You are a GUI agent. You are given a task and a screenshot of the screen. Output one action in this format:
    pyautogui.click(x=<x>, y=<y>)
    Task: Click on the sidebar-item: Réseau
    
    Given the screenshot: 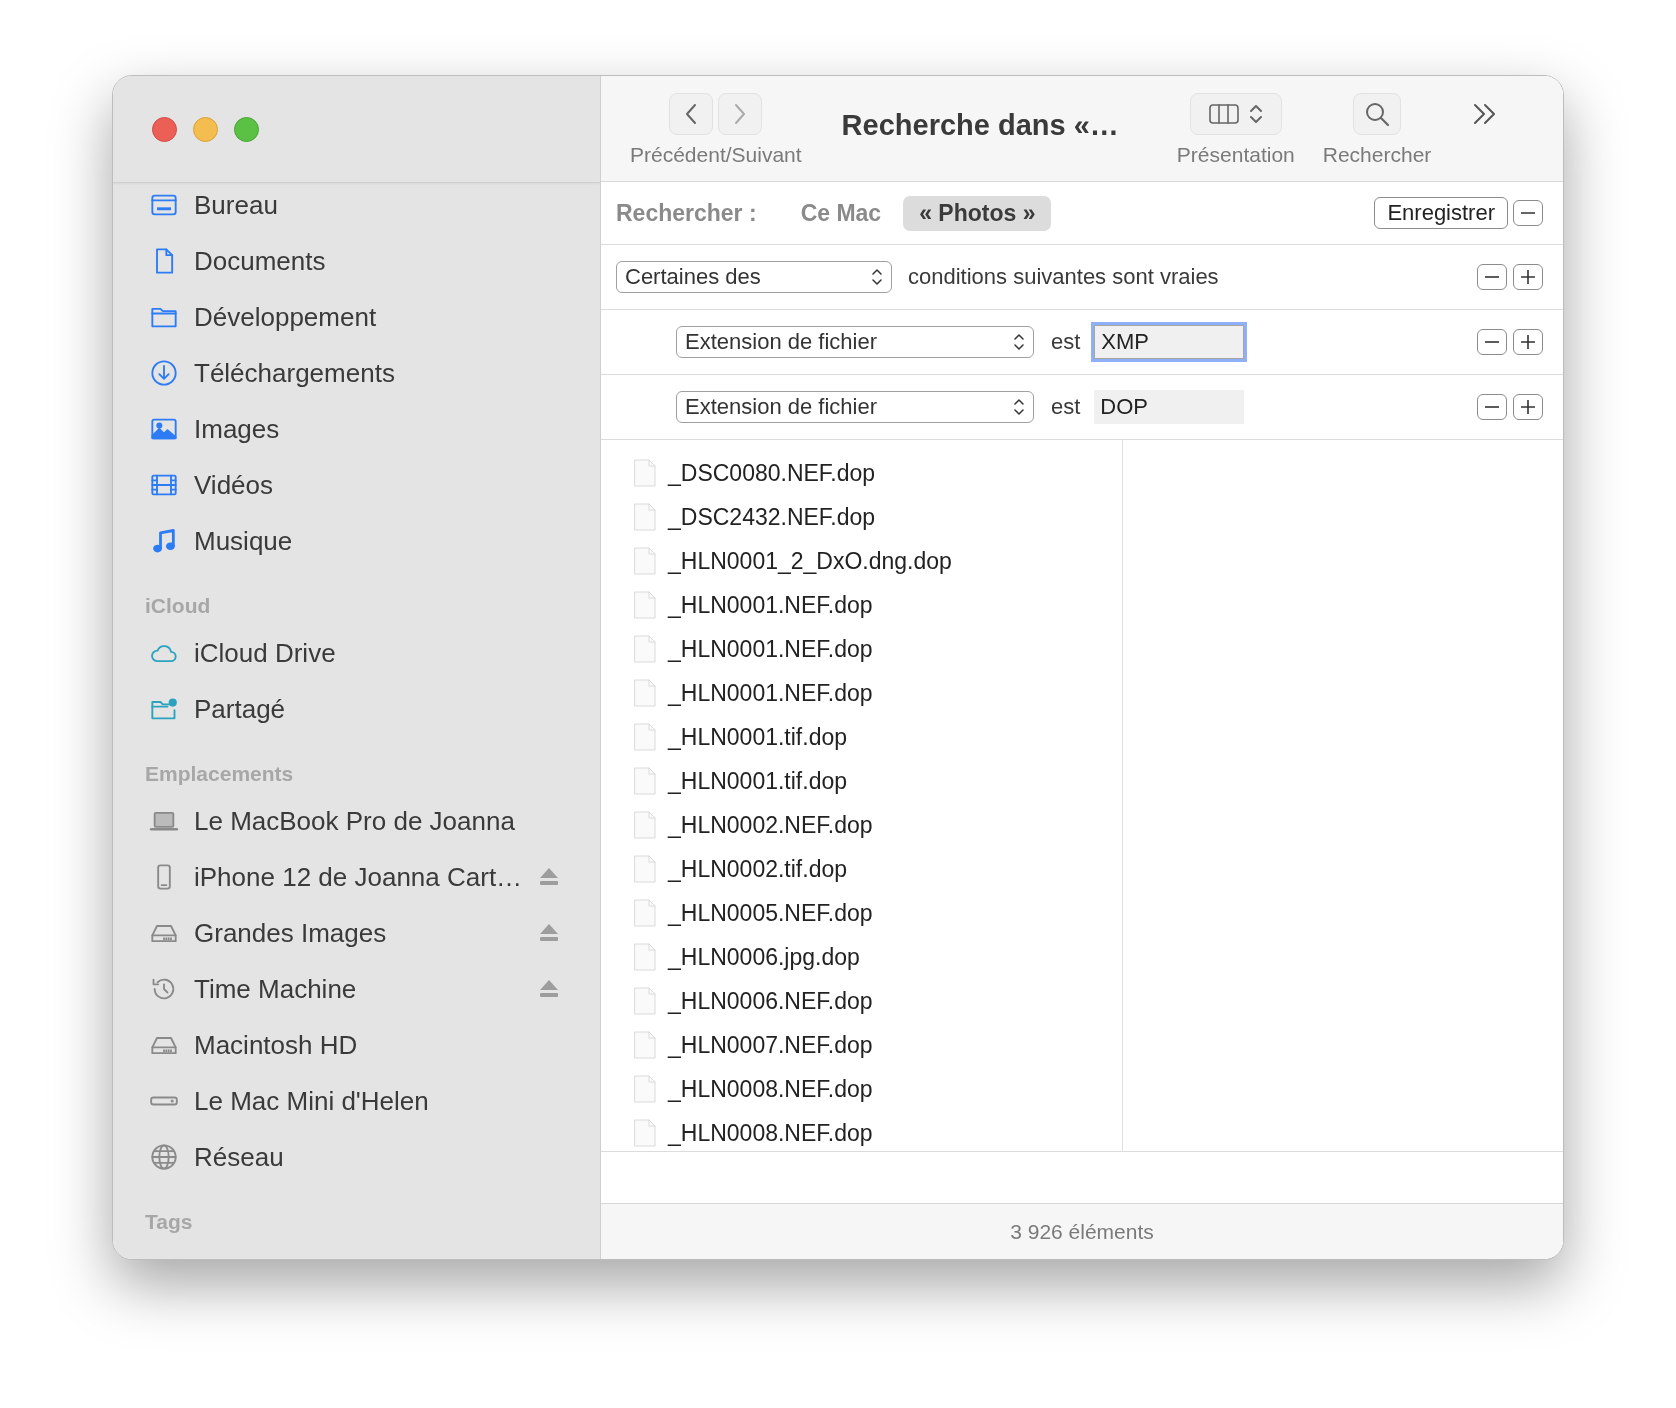 What is the action you would take?
    pyautogui.click(x=377, y=1157)
    